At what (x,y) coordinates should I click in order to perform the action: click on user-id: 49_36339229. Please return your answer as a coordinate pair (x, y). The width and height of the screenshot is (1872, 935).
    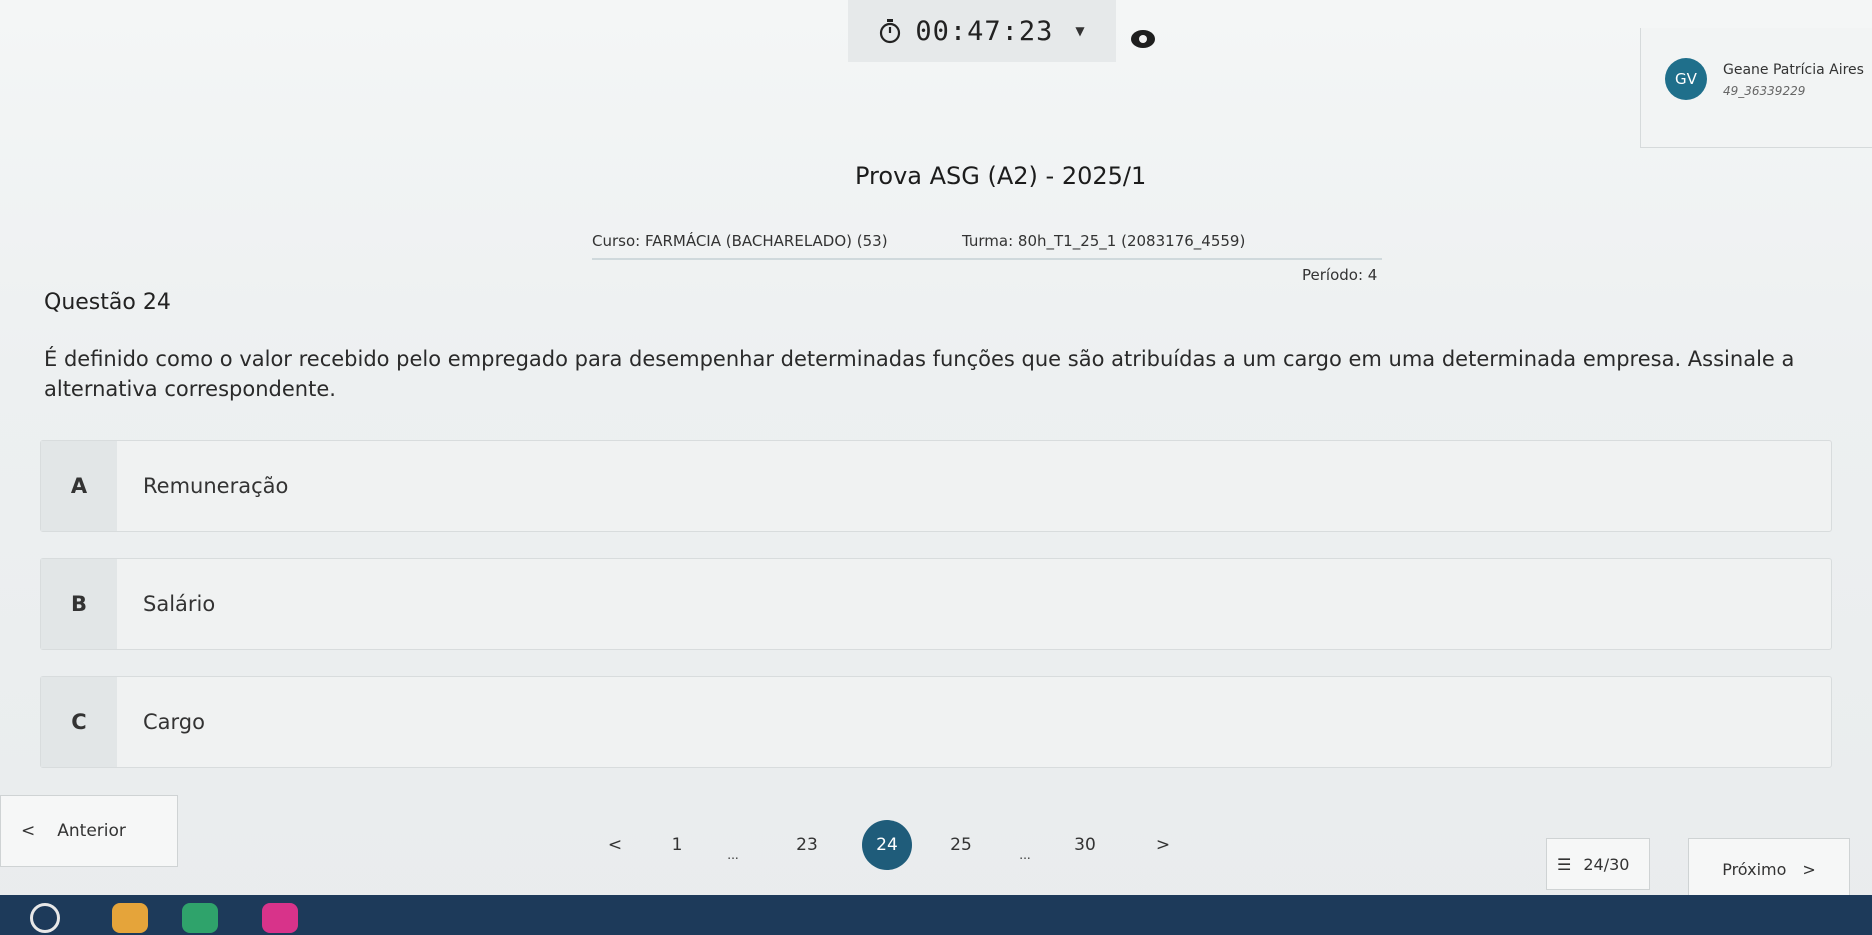
    Looking at the image, I should click on (1764, 91).